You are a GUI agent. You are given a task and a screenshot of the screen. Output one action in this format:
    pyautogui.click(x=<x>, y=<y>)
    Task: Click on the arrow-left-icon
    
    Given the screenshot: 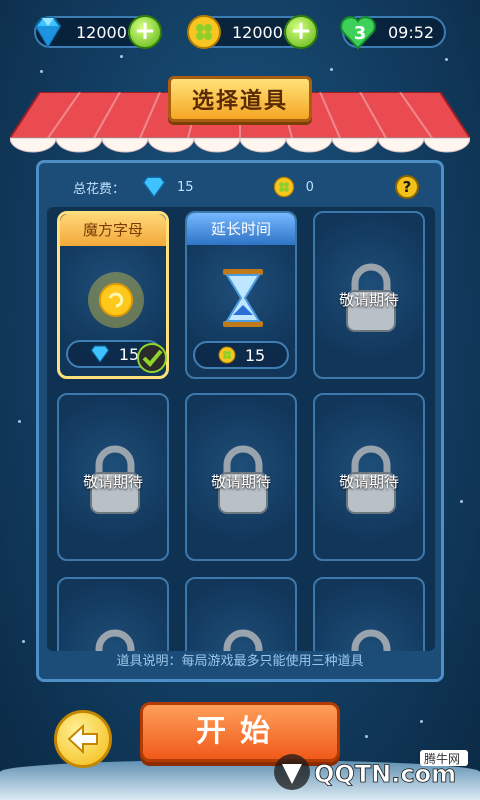 What is the action you would take?
    pyautogui.click(x=82, y=739)
    